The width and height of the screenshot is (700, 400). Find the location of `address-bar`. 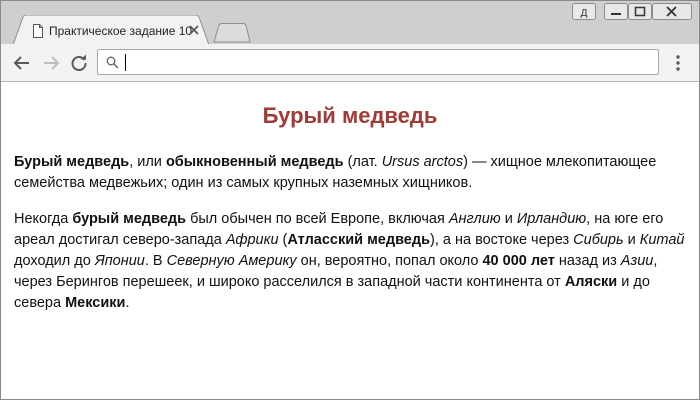

address-bar is located at coordinates (378, 62).